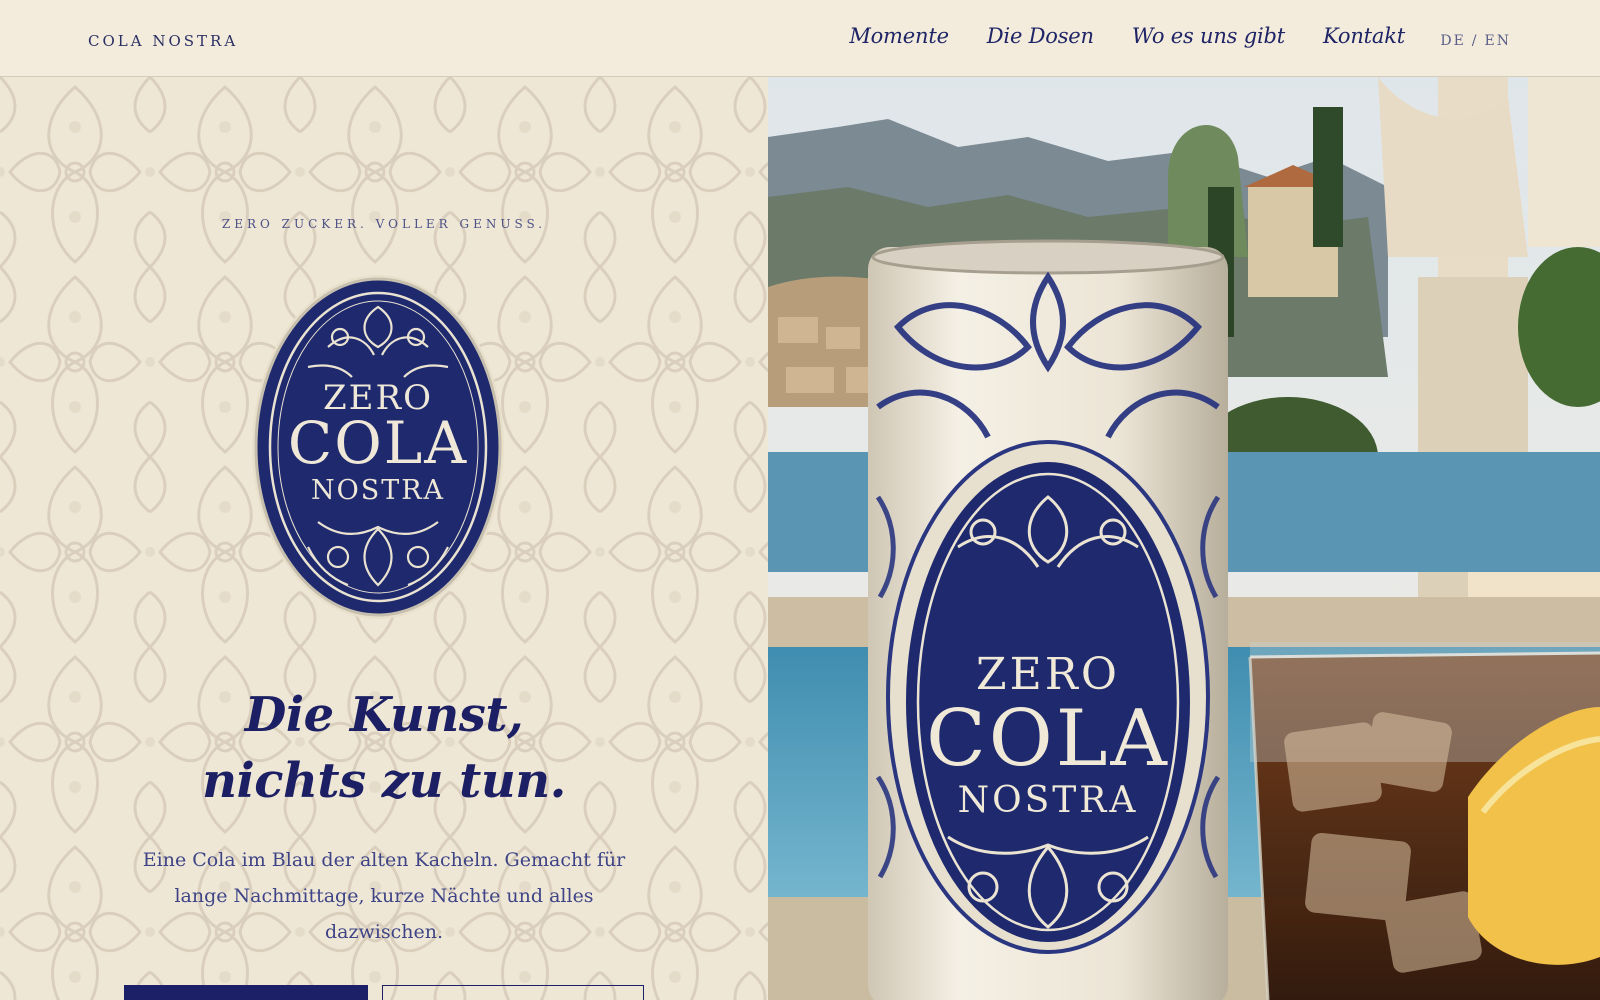 The height and width of the screenshot is (1000, 1600). Describe the element at coordinates (384, 781) in the screenshot. I see `headline-line-2: nichts zu tun.` at that location.